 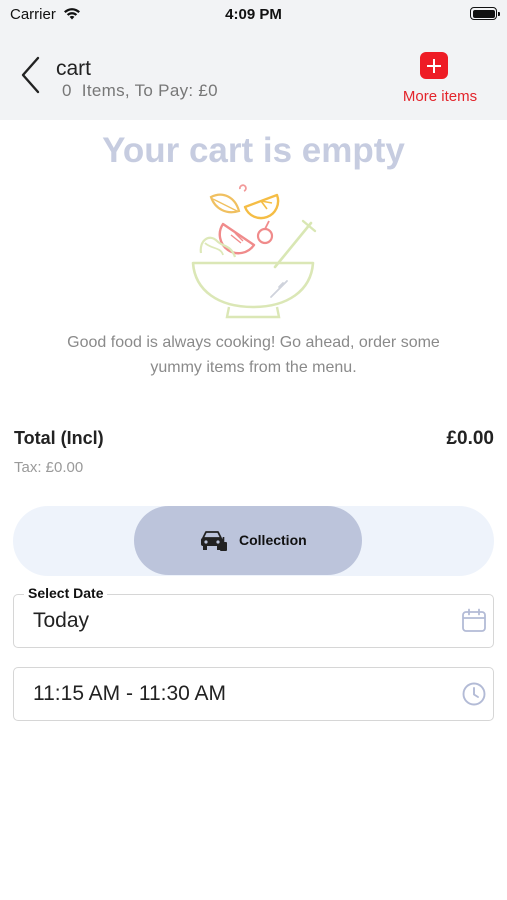 I want to click on back-button, so click(x=31, y=75).